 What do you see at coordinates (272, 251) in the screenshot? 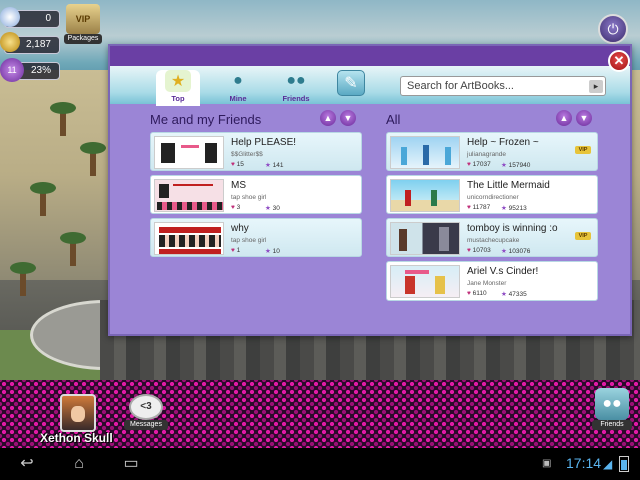
I see `stars-count: ★ 10` at bounding box center [272, 251].